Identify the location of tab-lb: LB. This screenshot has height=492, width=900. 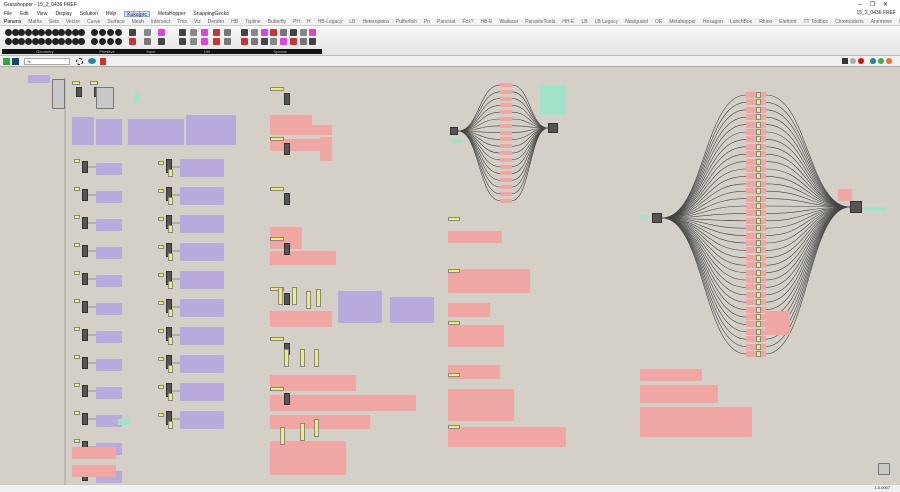
(352, 22).